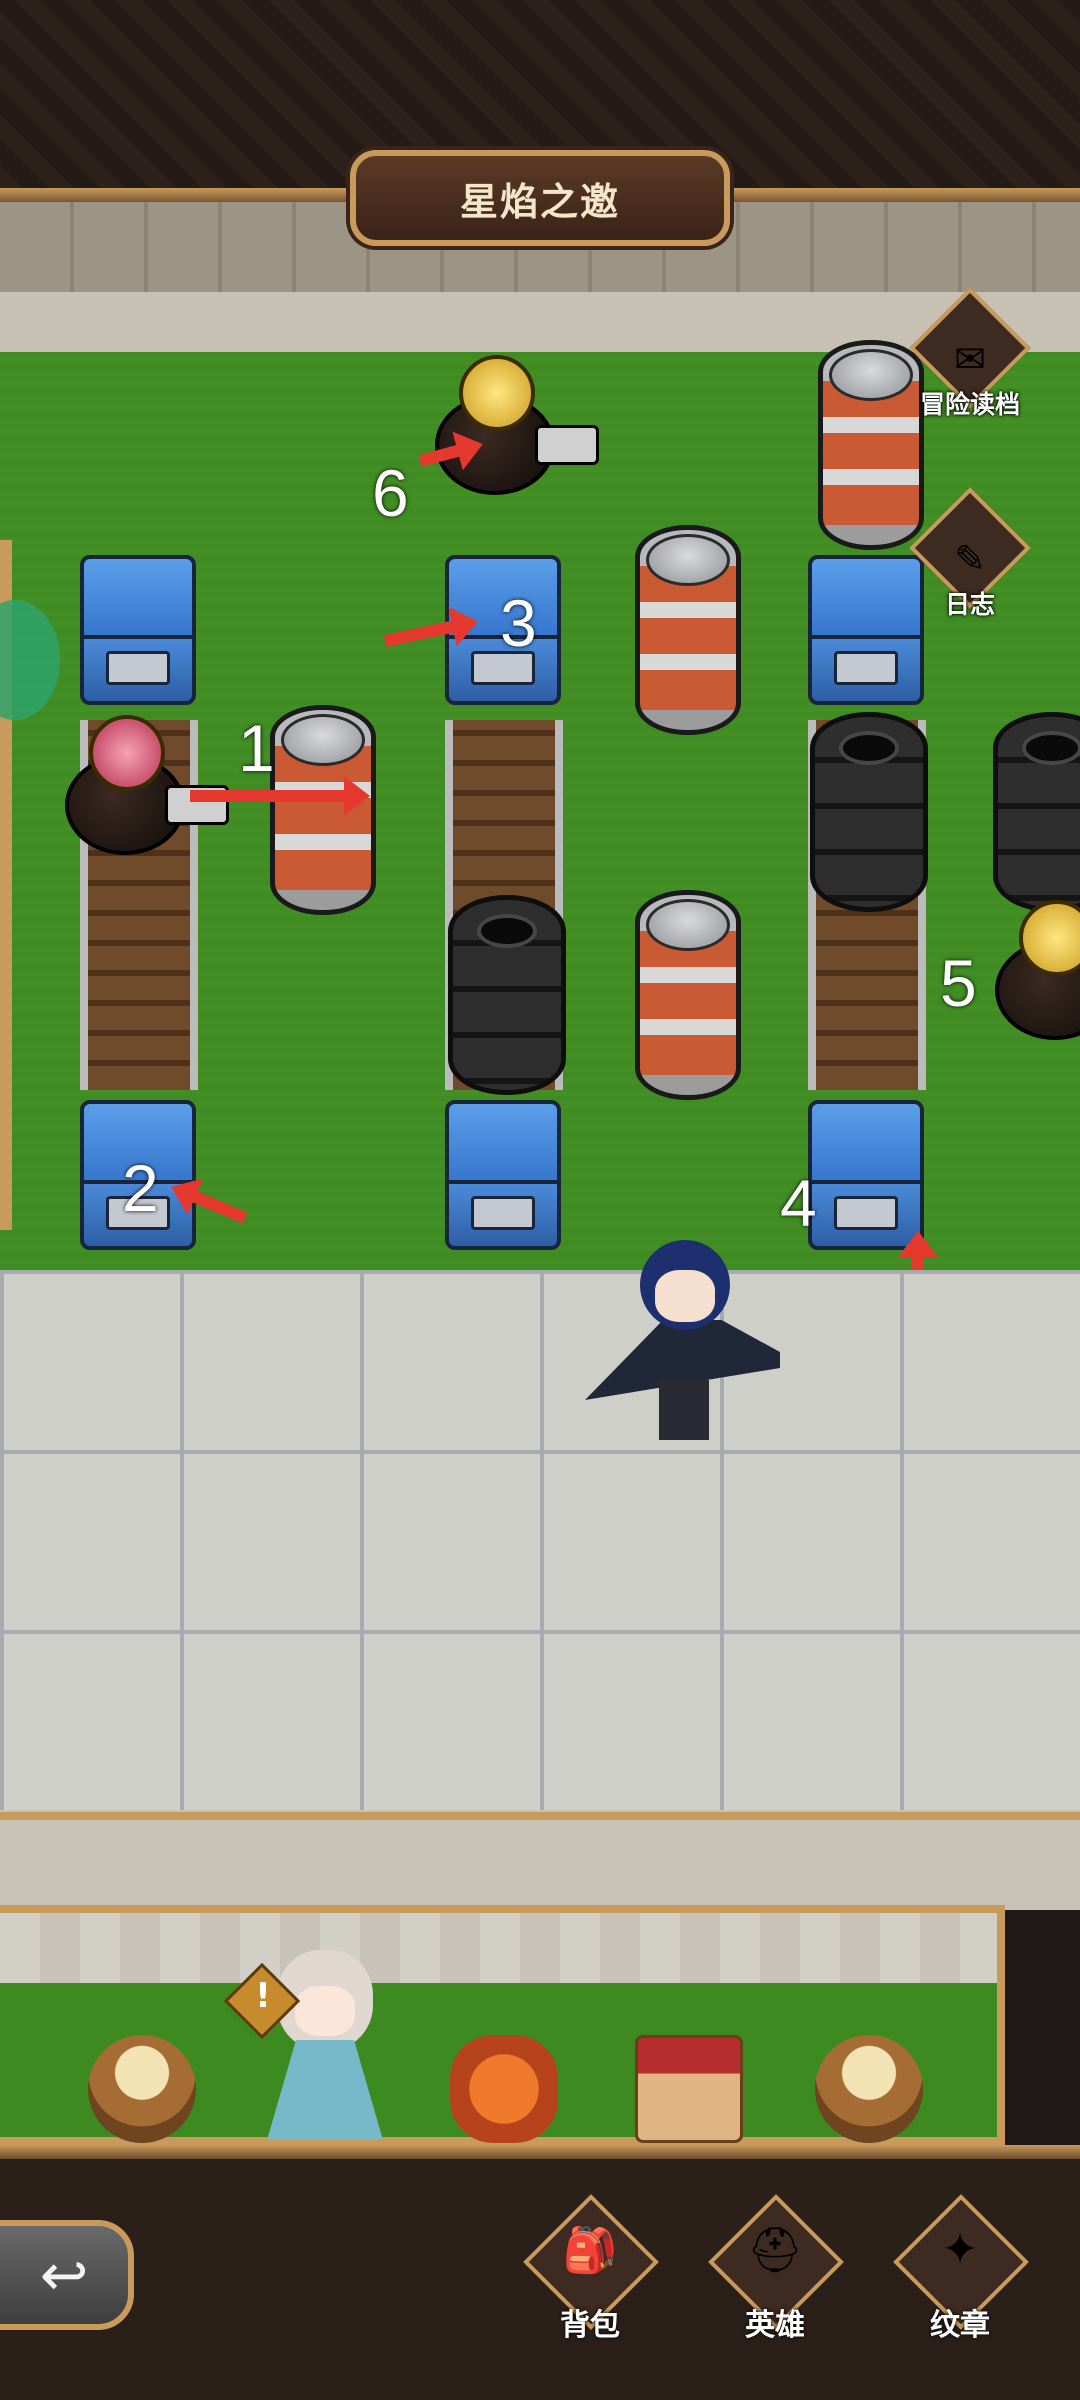 This screenshot has width=1080, height=2400. I want to click on helmet-icon: ⛑, so click(775, 2250).